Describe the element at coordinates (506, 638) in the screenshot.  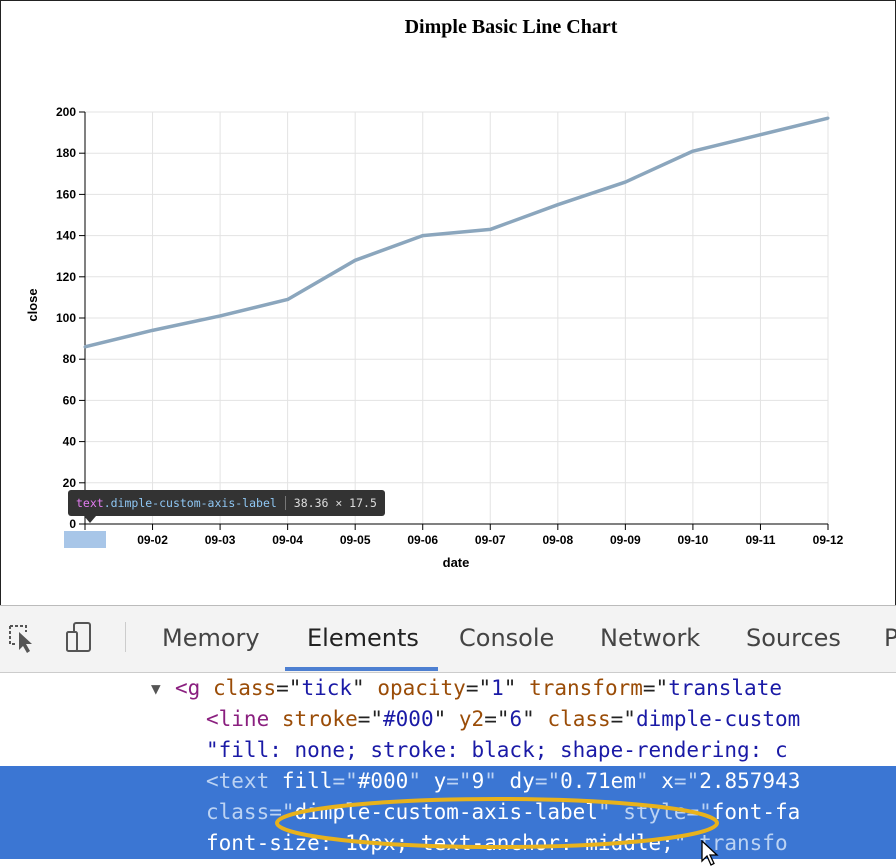
I see `tab-console: Console` at that location.